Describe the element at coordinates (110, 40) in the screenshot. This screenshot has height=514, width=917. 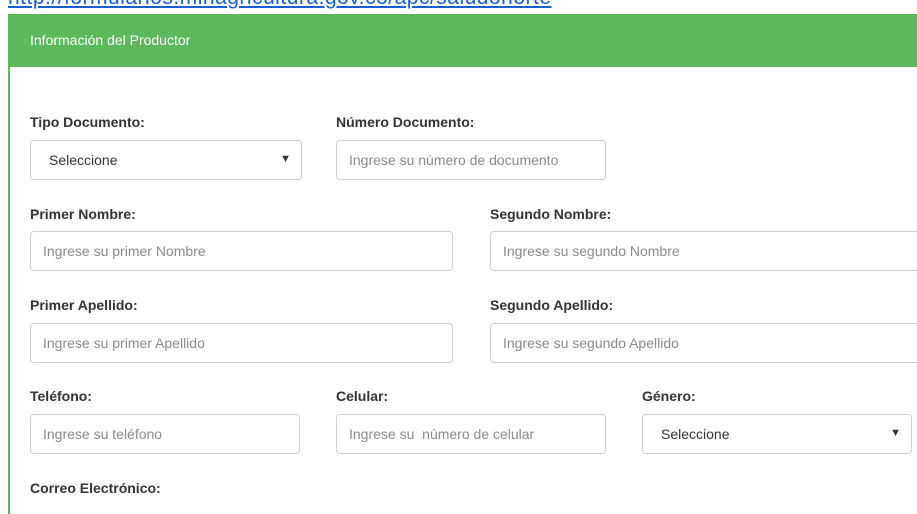
I see `panel-title: Información del Productor` at that location.